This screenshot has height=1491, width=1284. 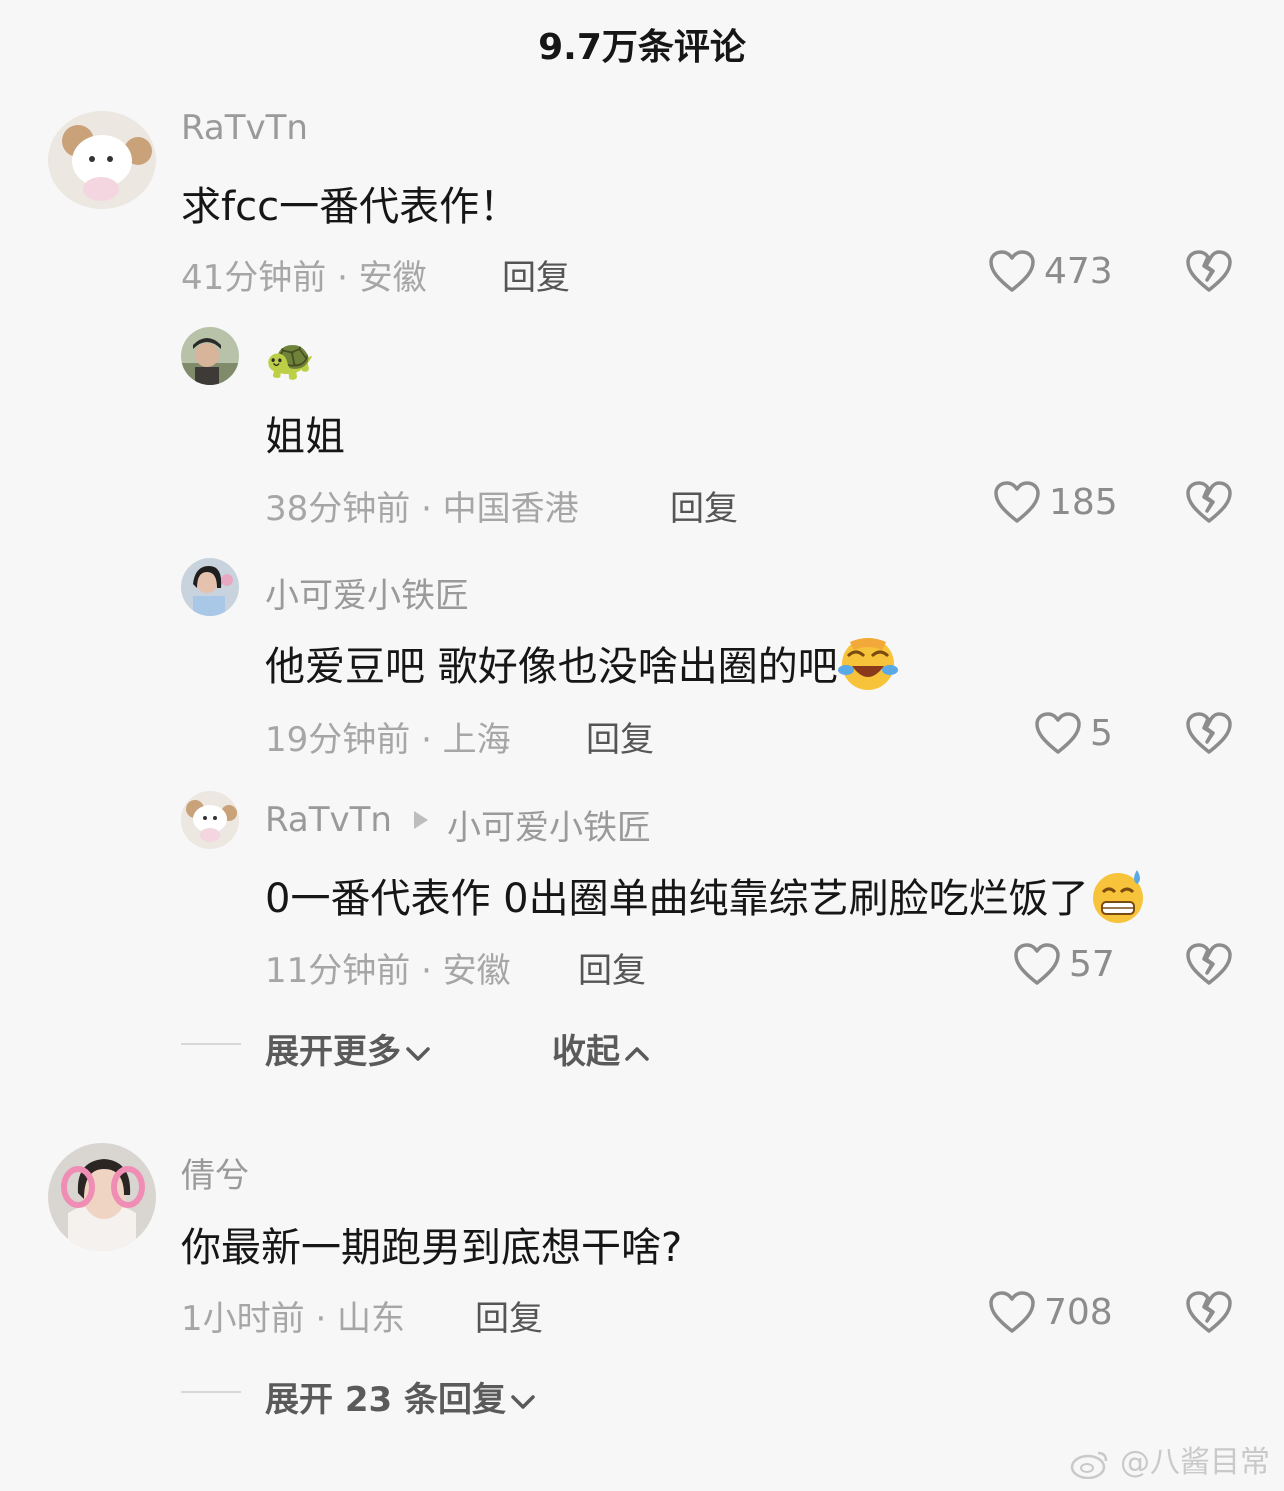 I want to click on expand-replies-button: 展开 23 条回复, so click(x=400, y=1396).